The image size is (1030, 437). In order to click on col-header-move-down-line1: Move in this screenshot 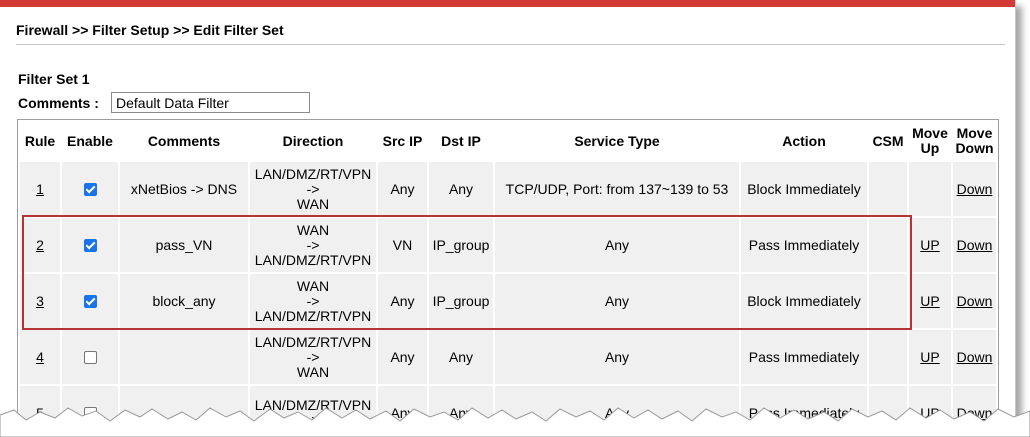, I will do `click(974, 133)`.